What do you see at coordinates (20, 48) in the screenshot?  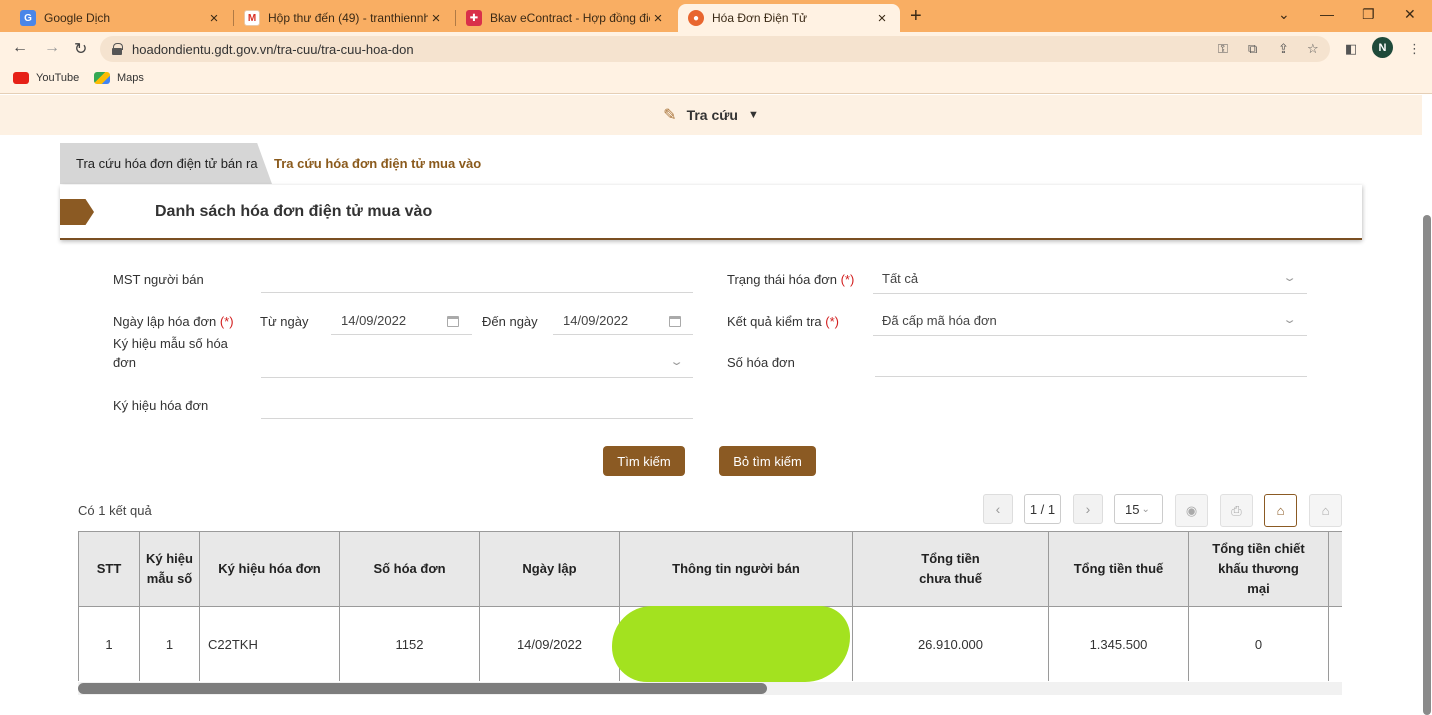 I see `back-arrow-icon: ←` at bounding box center [20, 48].